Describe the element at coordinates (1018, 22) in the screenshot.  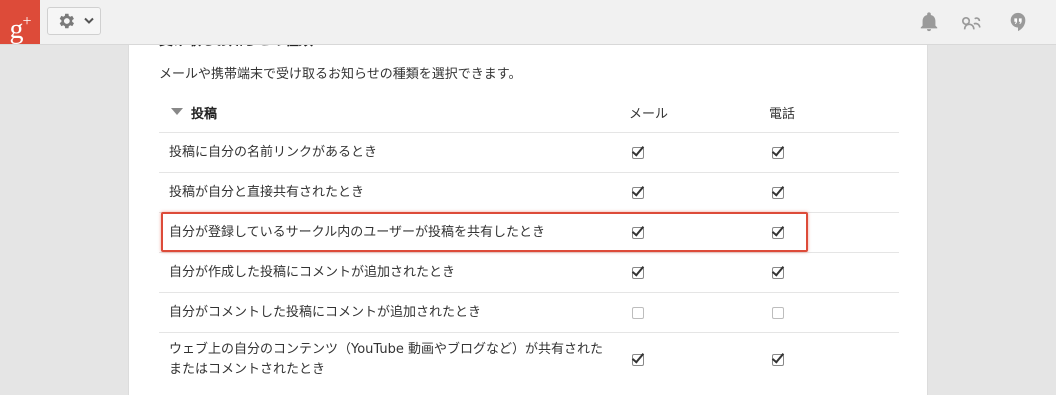
I see `hangouts-icon` at that location.